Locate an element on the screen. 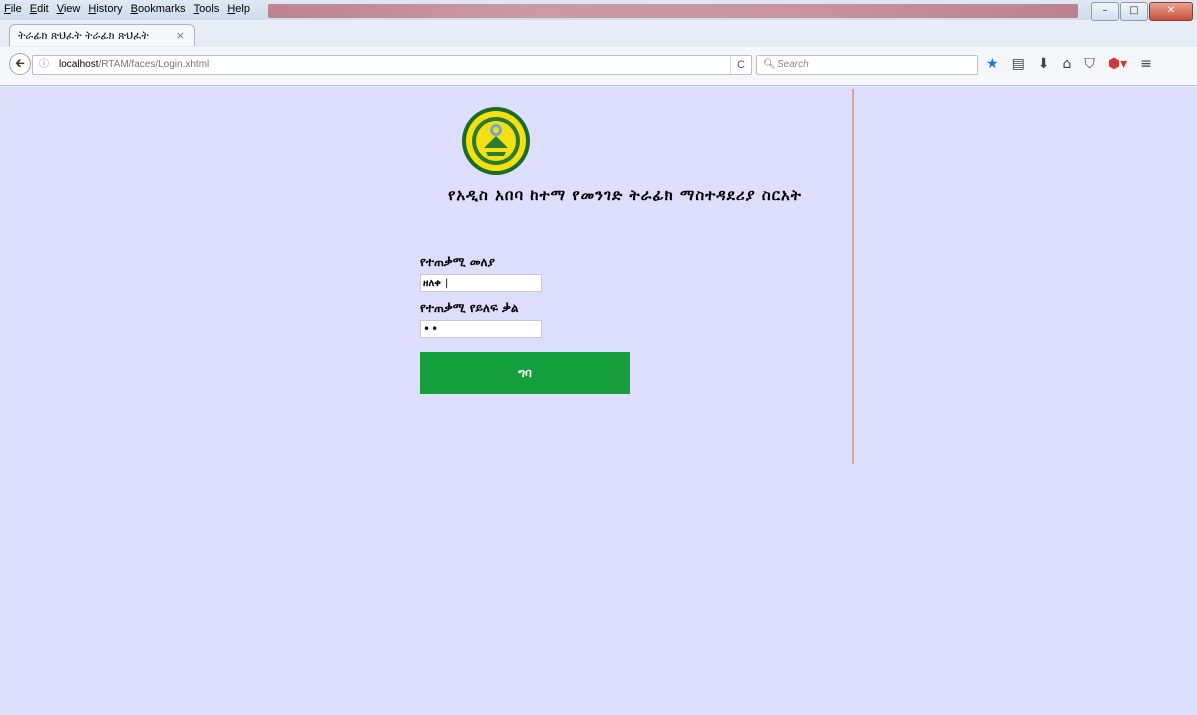  search-box: 🔍︎ Search is located at coordinates (867, 65).